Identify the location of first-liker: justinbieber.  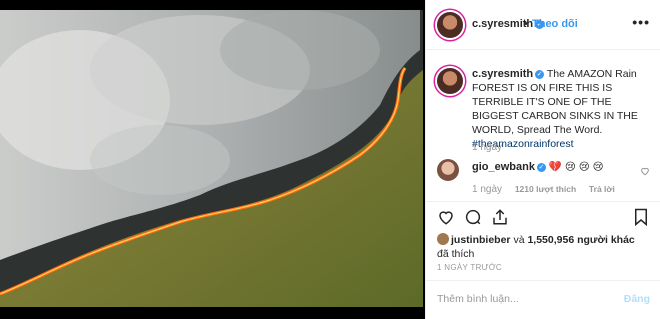
(481, 240).